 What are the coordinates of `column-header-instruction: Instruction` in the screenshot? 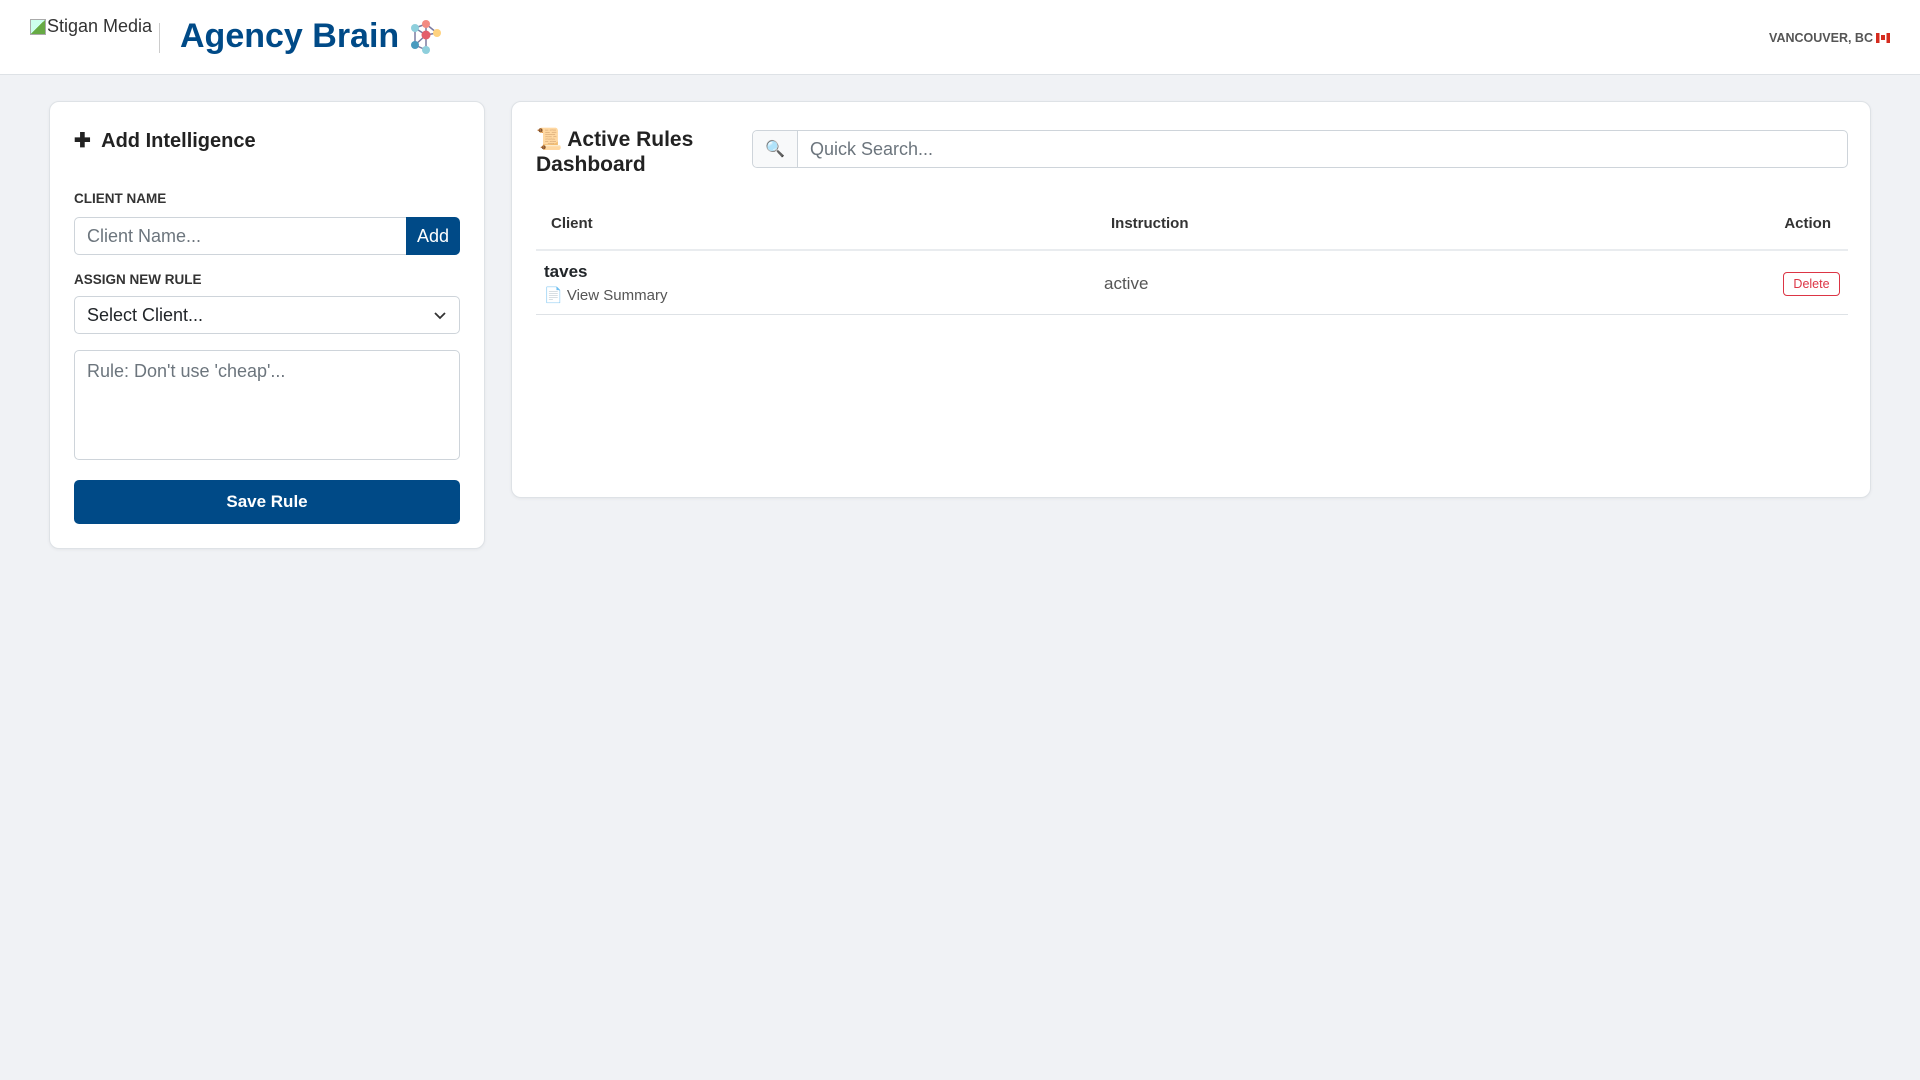 It's located at (1150, 223).